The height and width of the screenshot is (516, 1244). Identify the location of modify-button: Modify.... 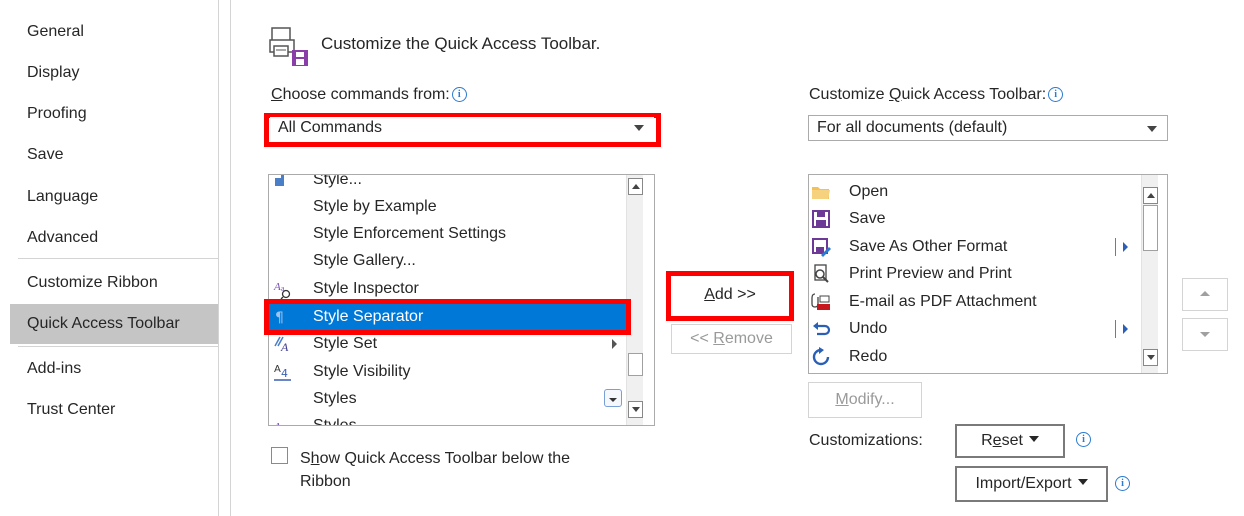
(865, 400).